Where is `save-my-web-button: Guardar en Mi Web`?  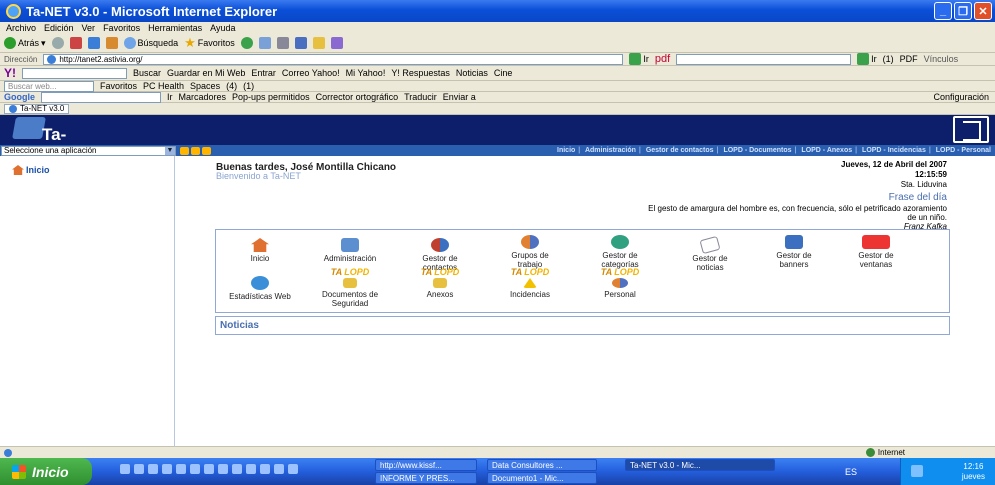
save-my-web-button: Guardar en Mi Web is located at coordinates (206, 73).